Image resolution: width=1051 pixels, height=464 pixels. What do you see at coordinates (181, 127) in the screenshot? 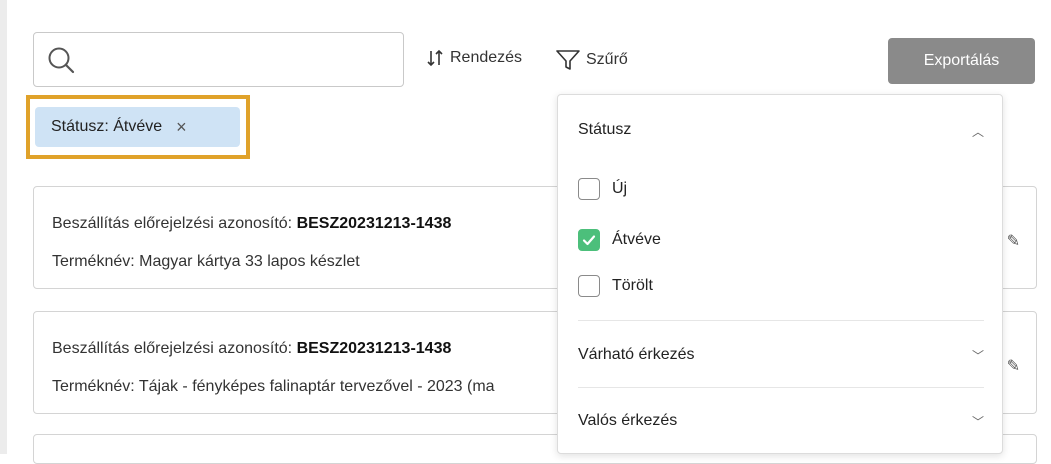
I see `remove-filter-icon: ×` at bounding box center [181, 127].